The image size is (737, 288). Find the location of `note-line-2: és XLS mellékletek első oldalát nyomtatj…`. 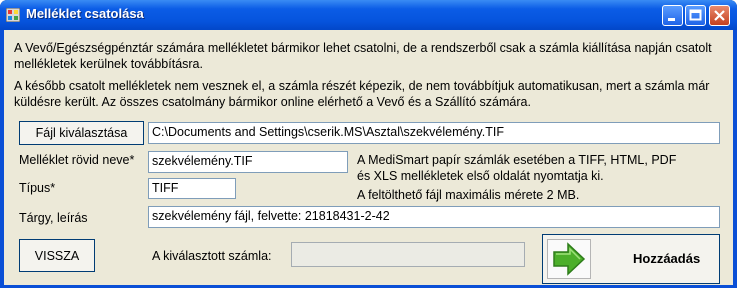

note-line-2: és XLS mellékletek első oldalát nyomtatj… is located at coordinates (480, 176).